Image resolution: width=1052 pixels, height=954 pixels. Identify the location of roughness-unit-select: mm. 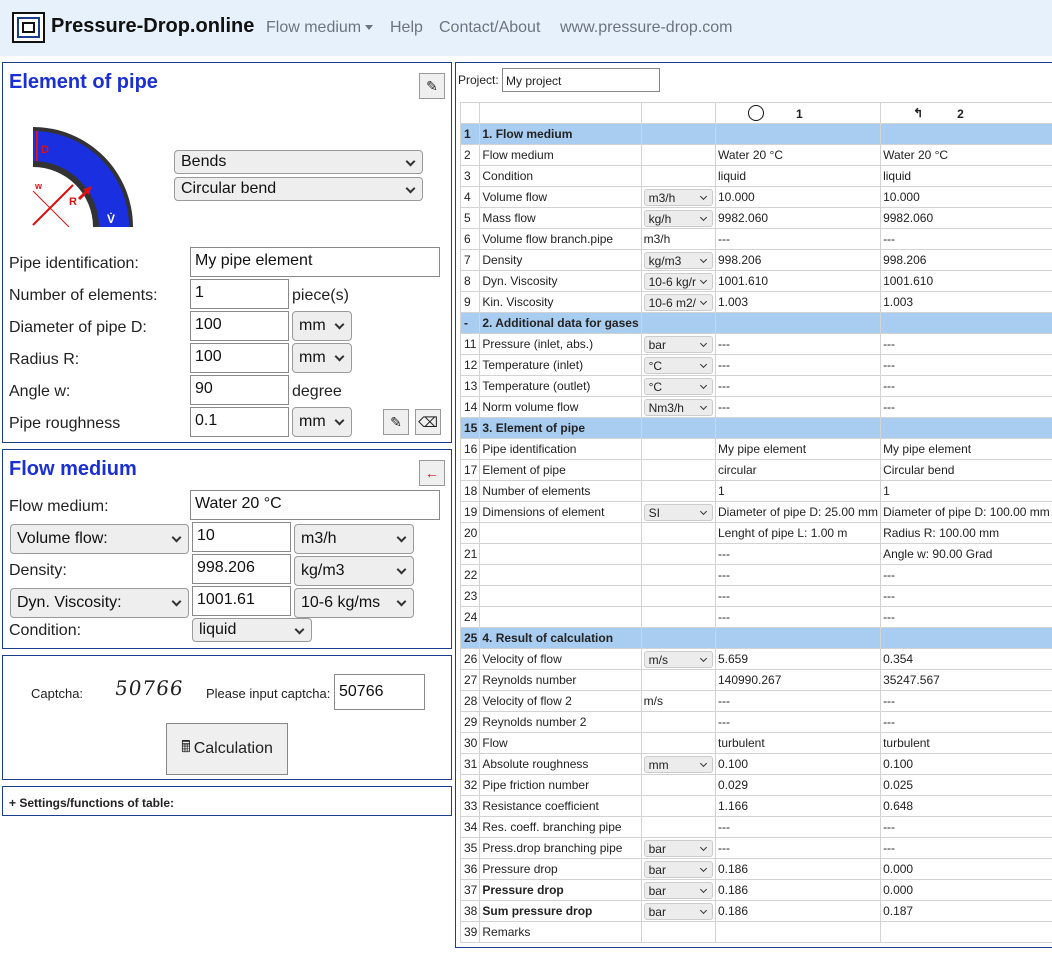
(322, 422).